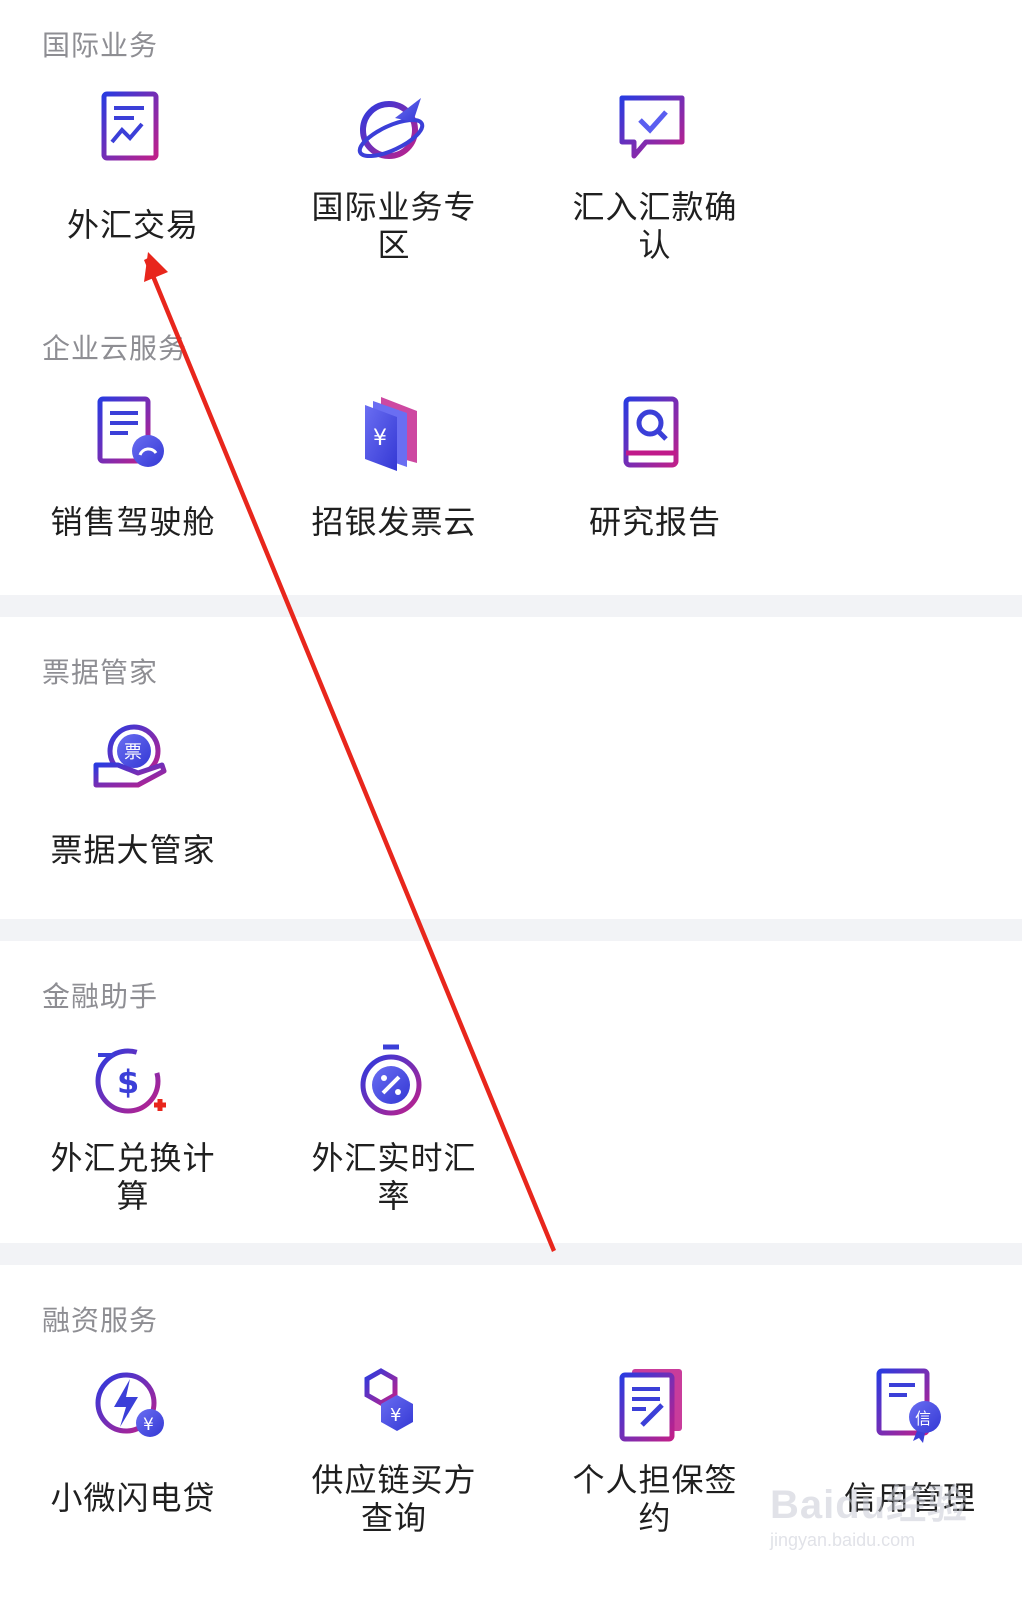 The image size is (1022, 1600). Describe the element at coordinates (652, 1405) in the screenshot. I see `guarantee-sign-icon` at that location.